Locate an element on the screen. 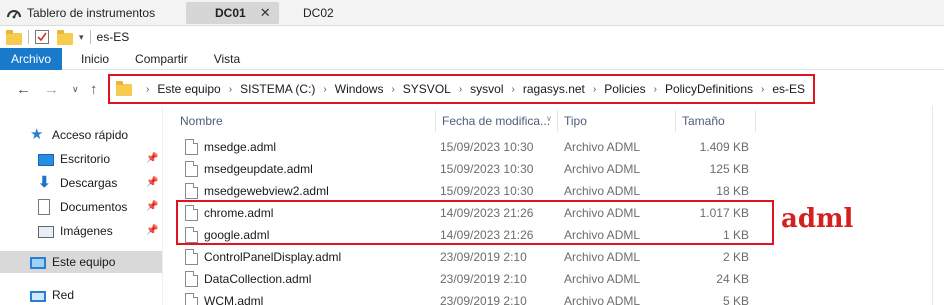  nav-downloads: ⬇ Descargas is located at coordinates (77, 183).